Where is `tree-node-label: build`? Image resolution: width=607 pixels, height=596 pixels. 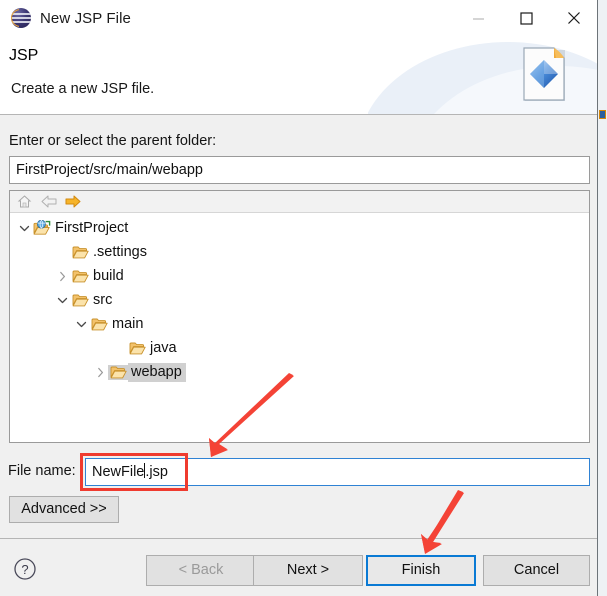
tree-node-label: build is located at coordinates (108, 275).